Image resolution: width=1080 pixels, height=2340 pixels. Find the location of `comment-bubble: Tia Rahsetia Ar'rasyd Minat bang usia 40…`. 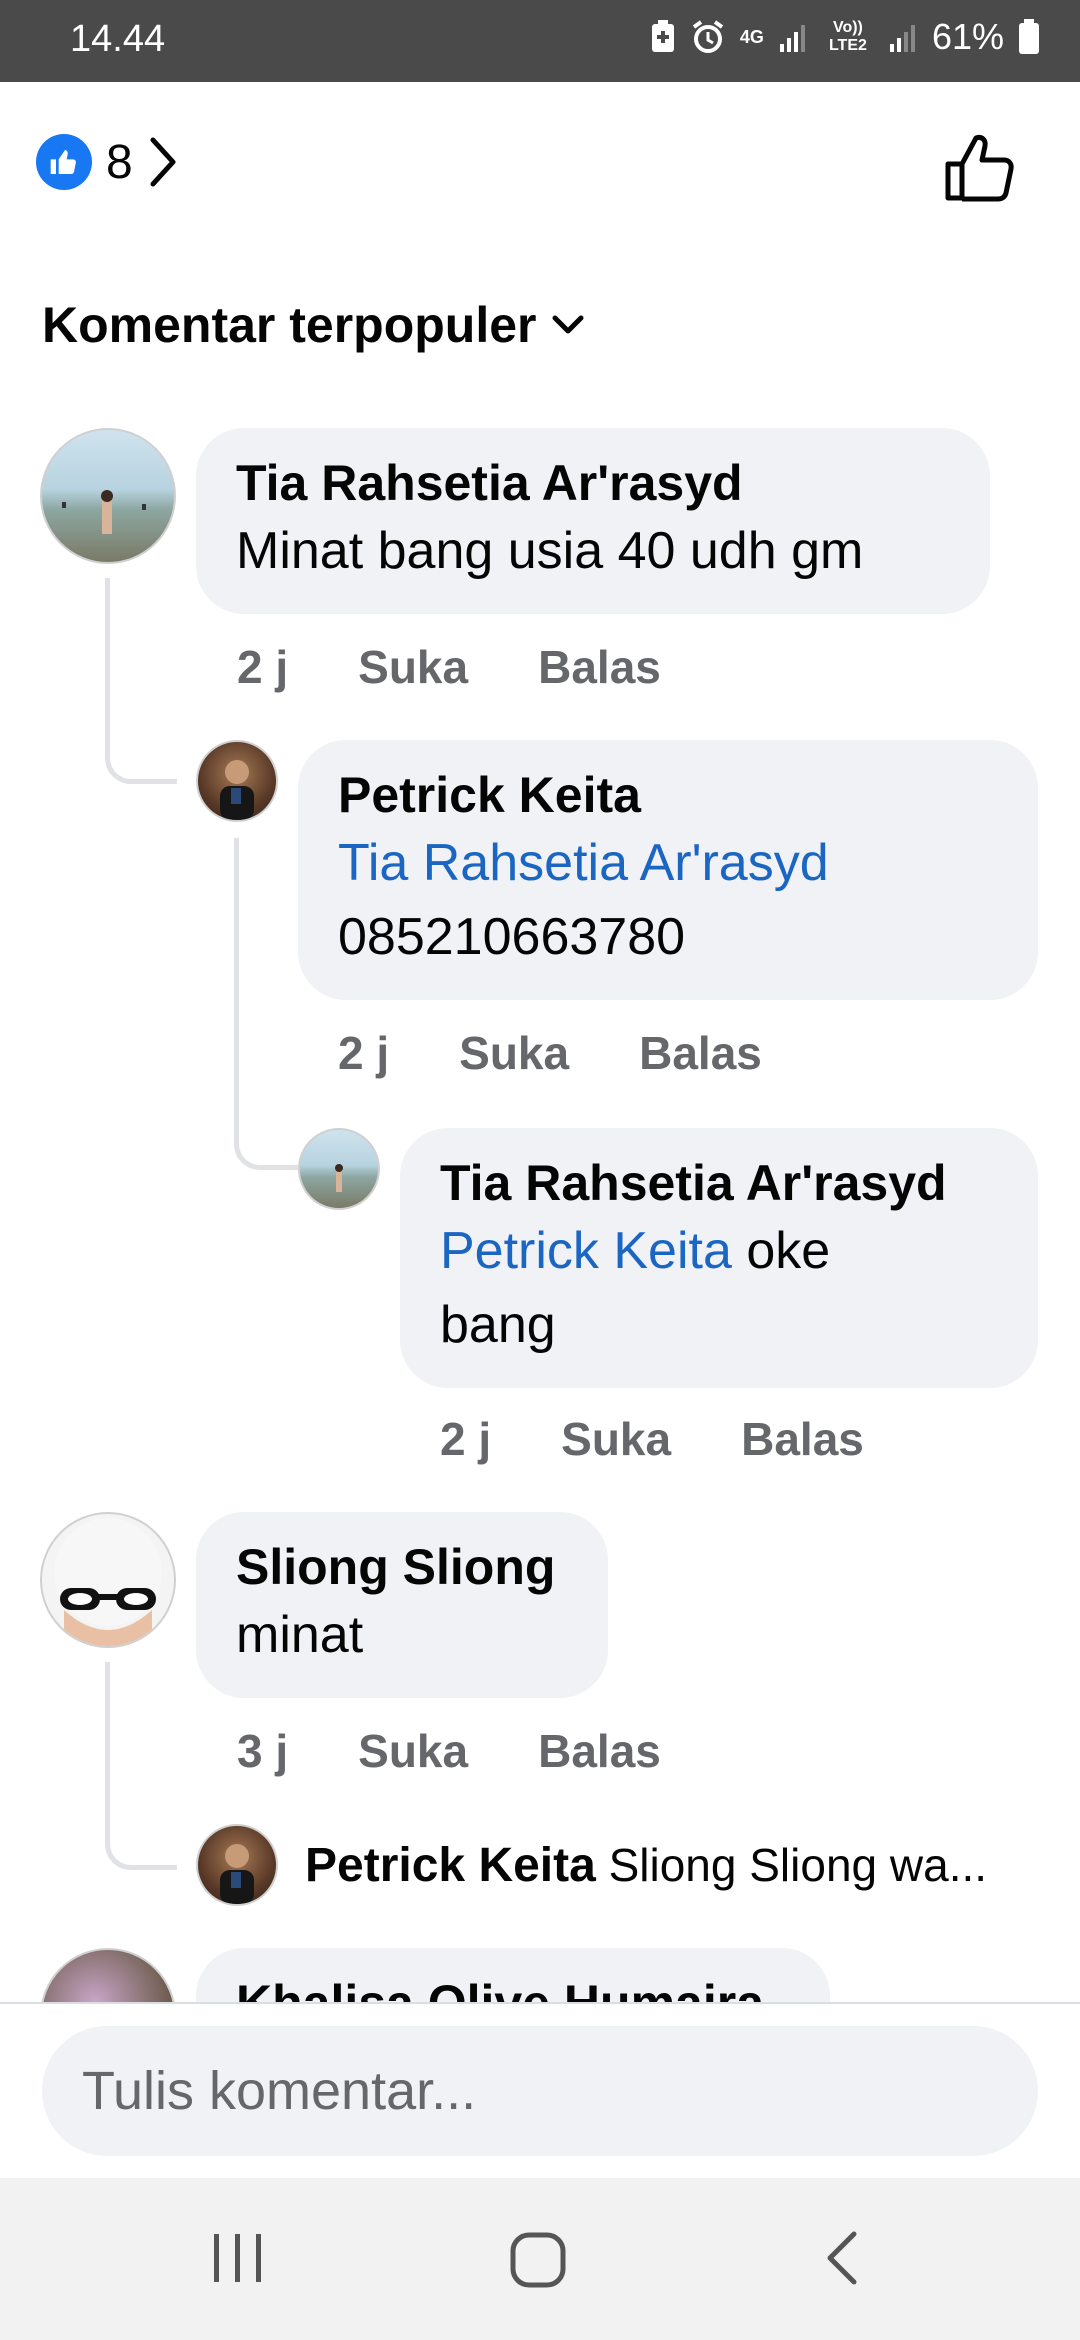

comment-bubble: Tia Rahsetia Ar'rasyd Minat bang usia 40… is located at coordinates (593, 521).